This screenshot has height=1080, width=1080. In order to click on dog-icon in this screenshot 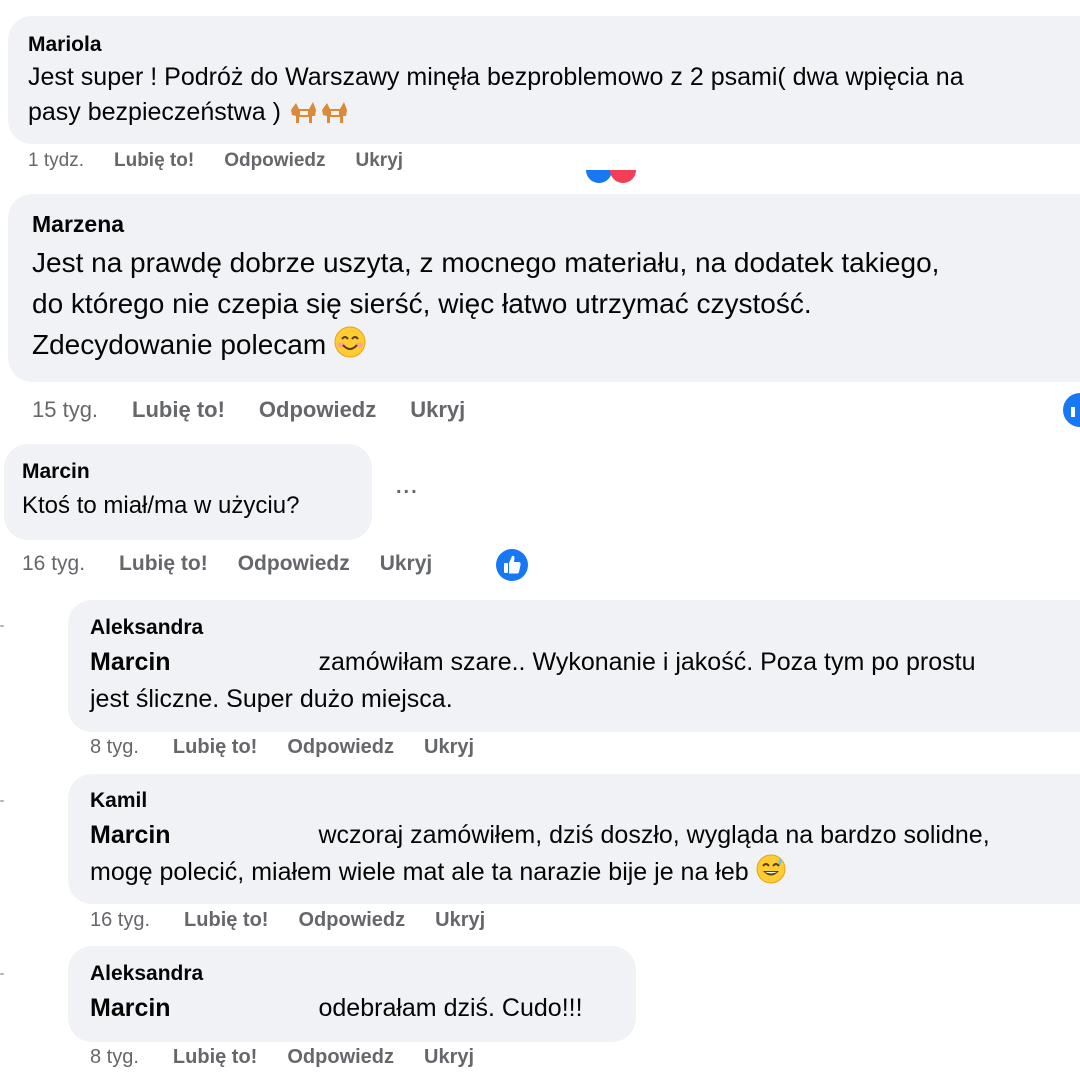, I will do `click(319, 116)`.